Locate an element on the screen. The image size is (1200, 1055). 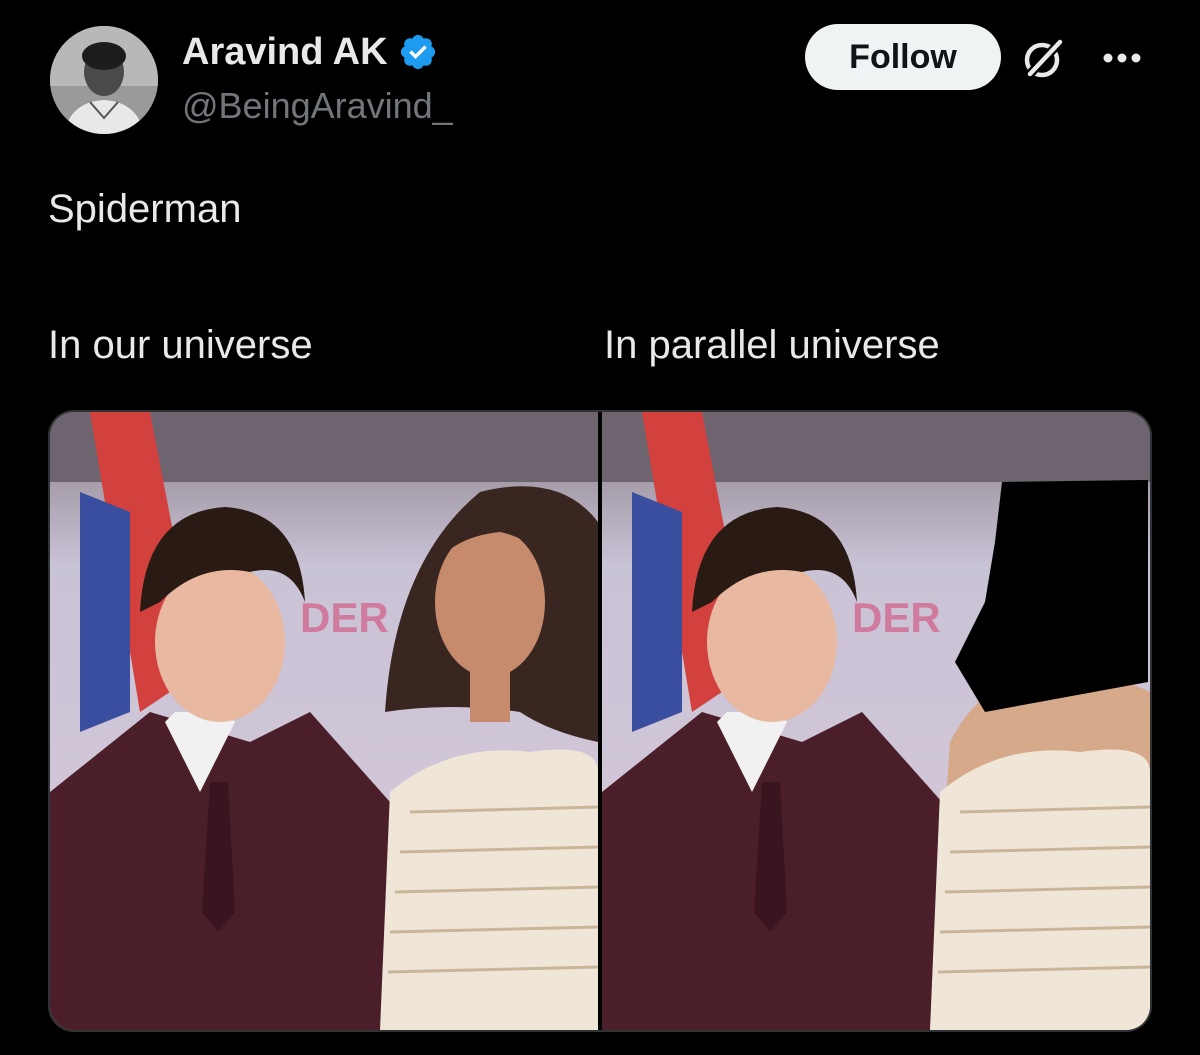
display-name: Aravind AK is located at coordinates (285, 52).